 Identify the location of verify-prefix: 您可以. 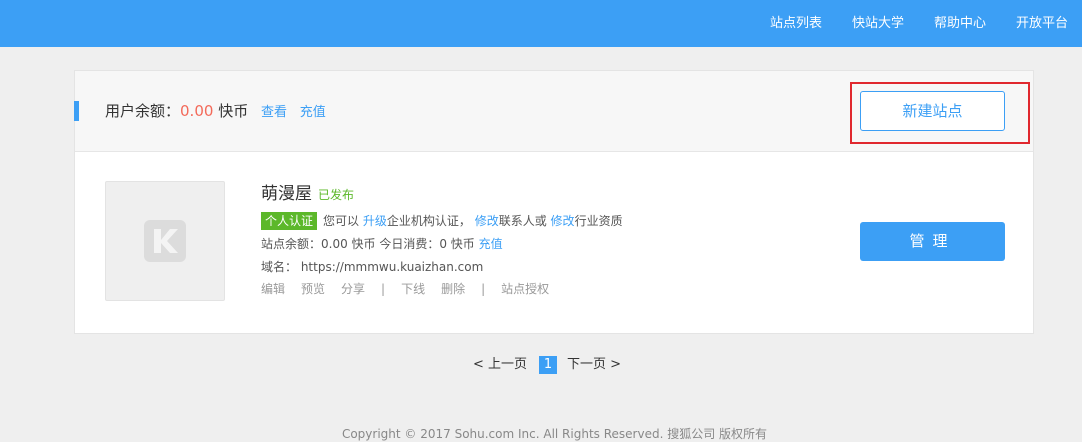
(343, 221).